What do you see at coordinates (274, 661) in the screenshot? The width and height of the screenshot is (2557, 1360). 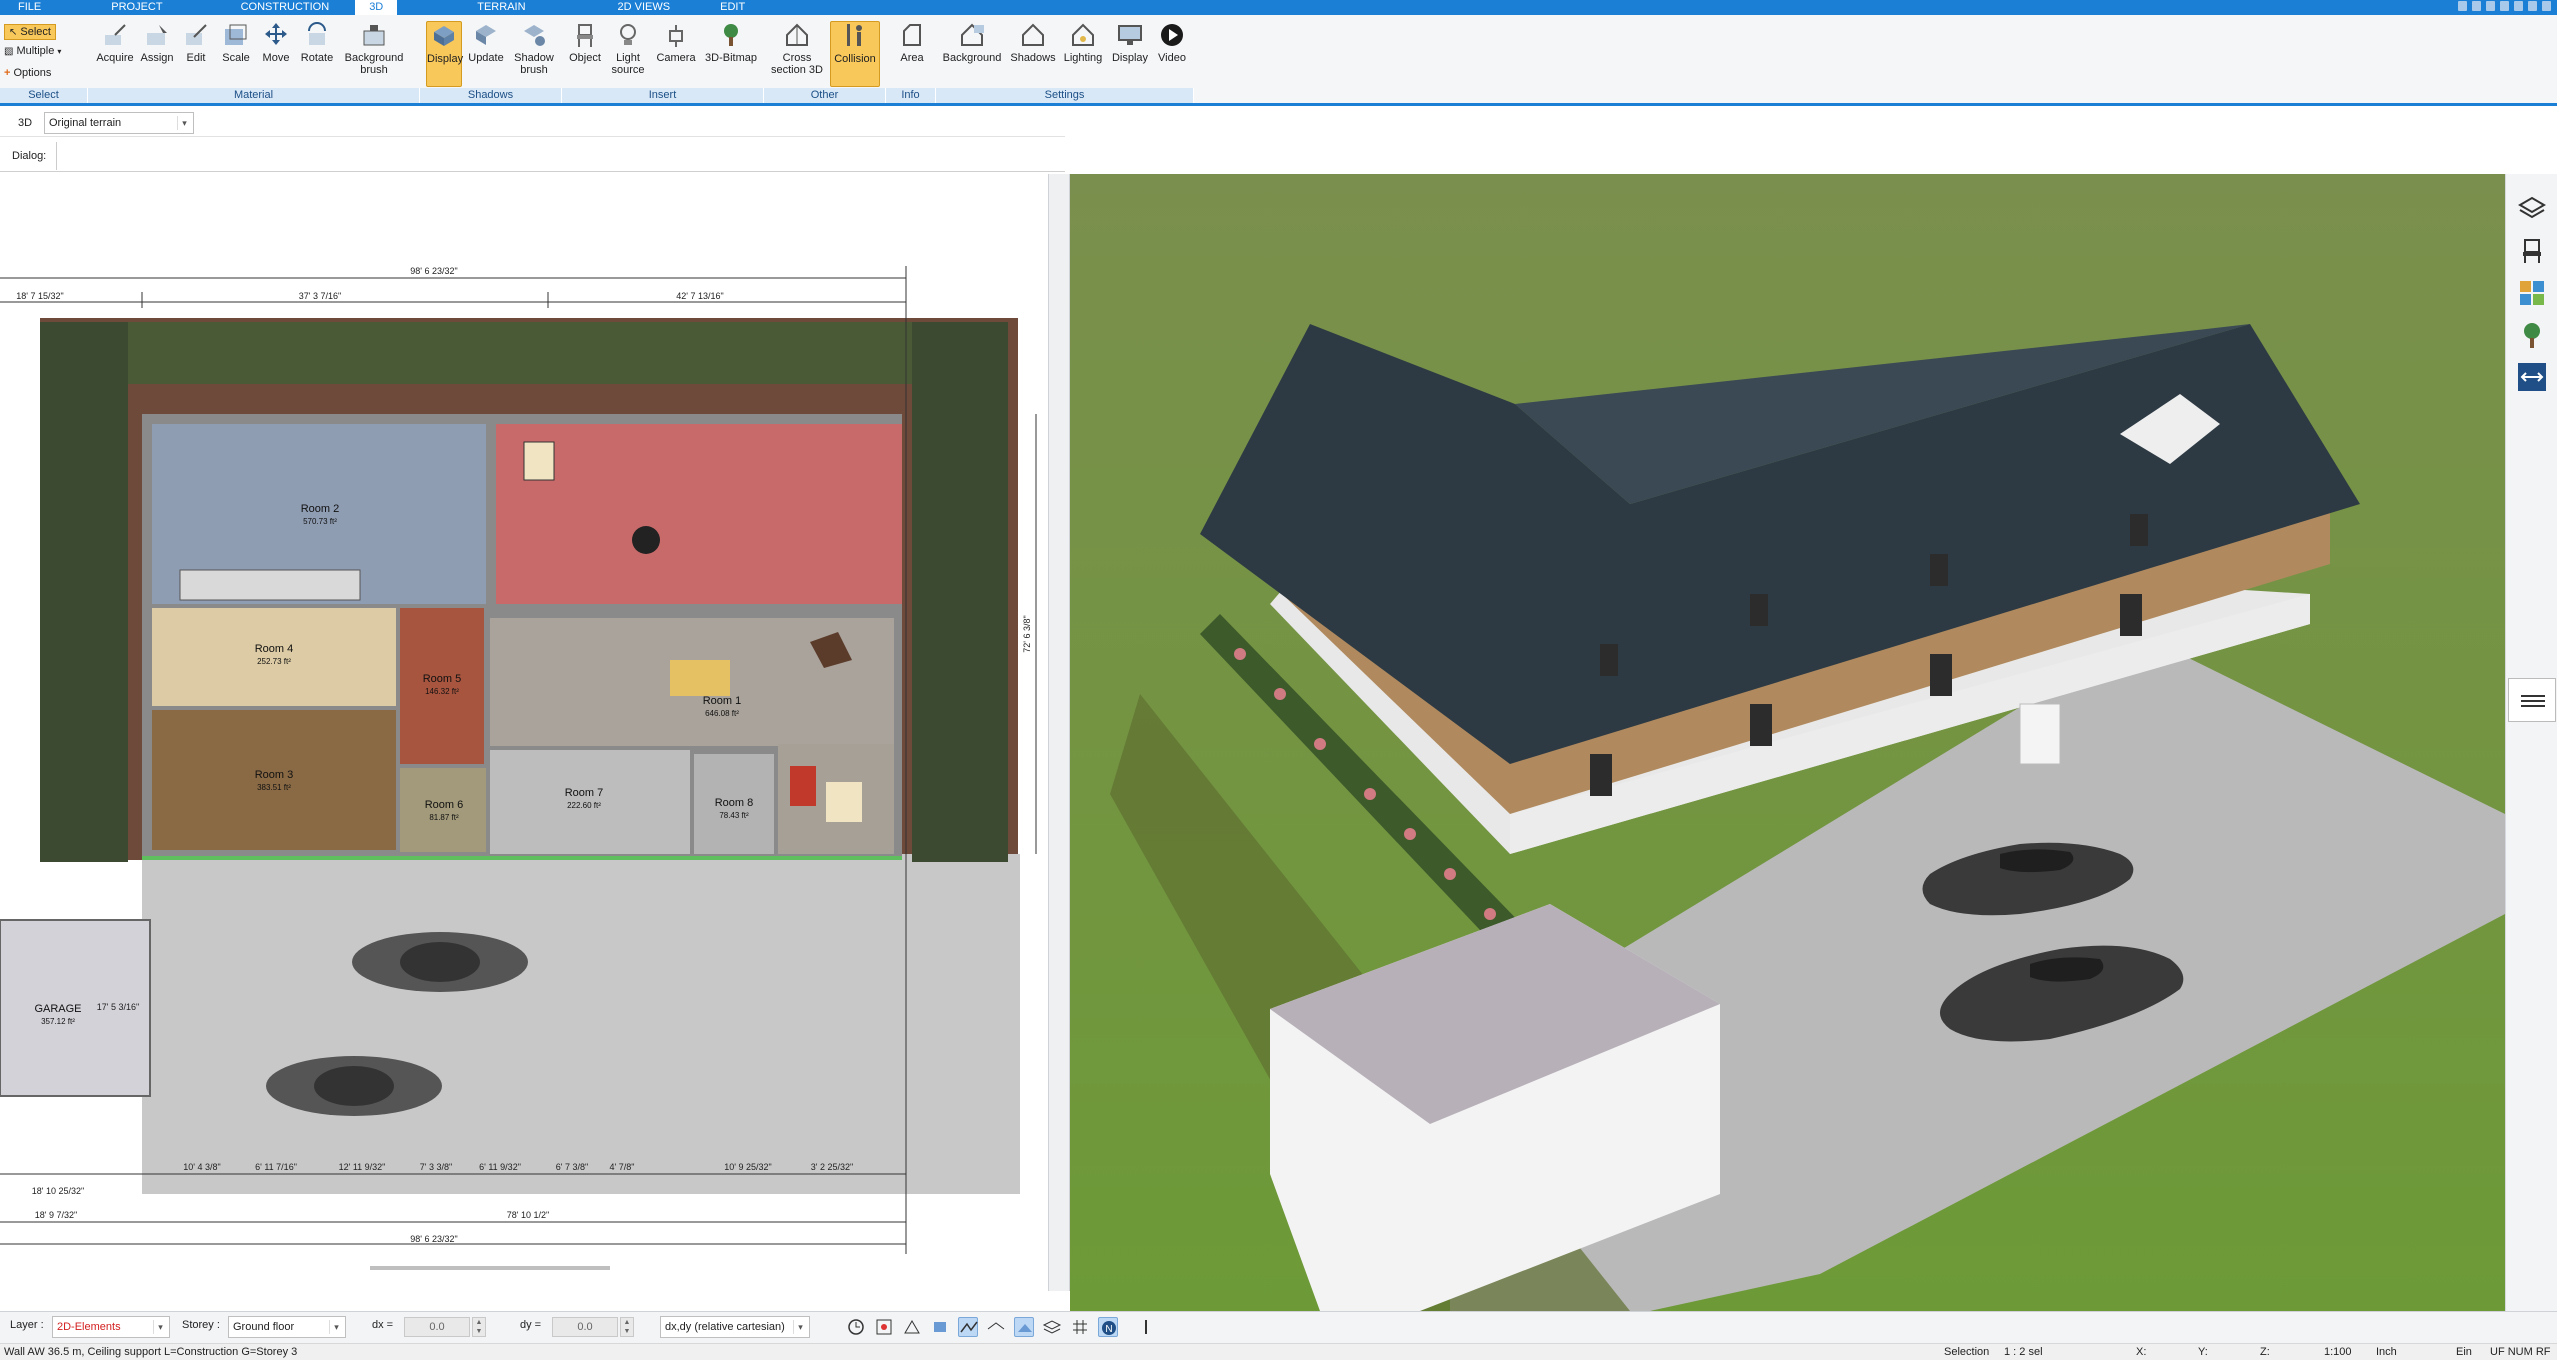 I see `room-area: 252.73 ft²` at bounding box center [274, 661].